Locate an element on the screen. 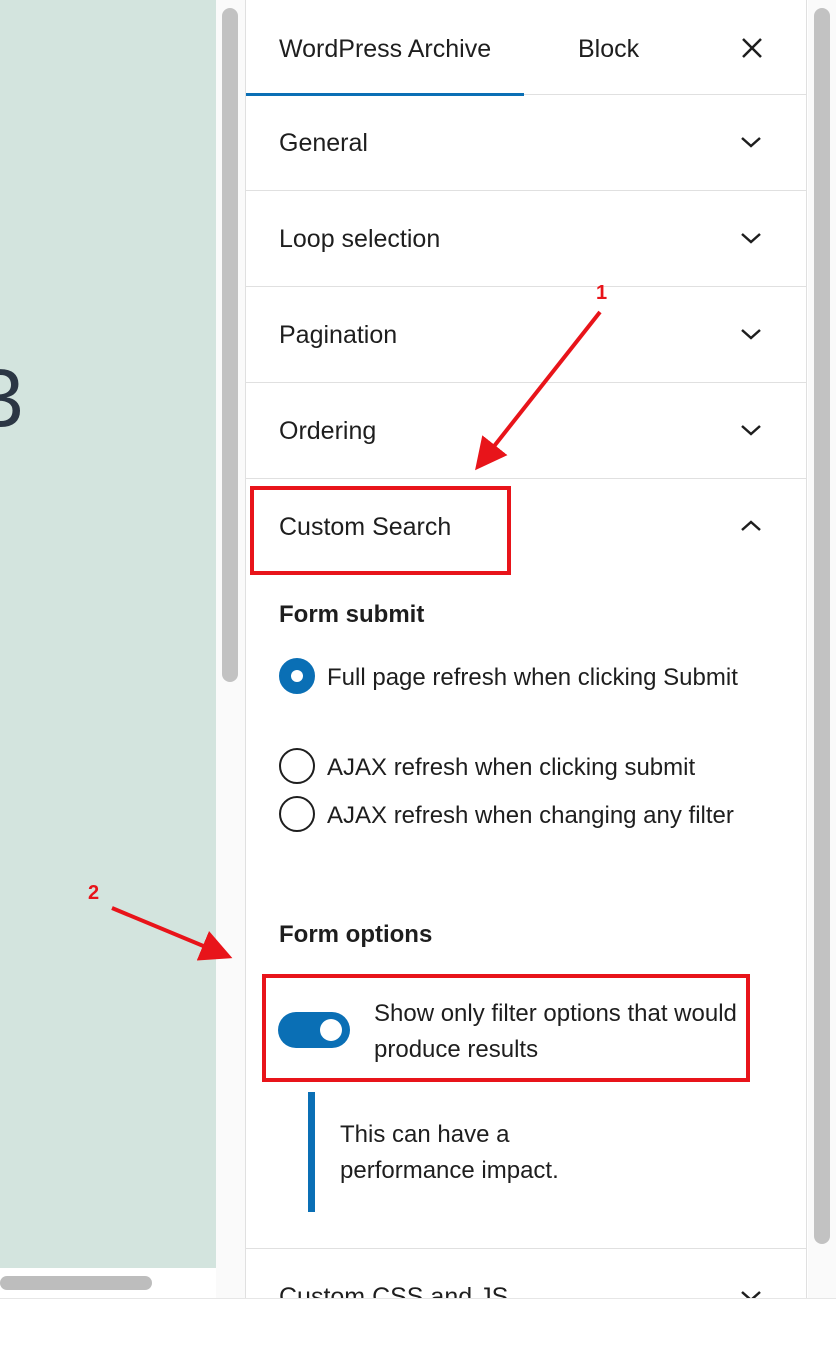 Image resolution: width=836 pixels, height=1349 pixels. bottom-area is located at coordinates (418, 1323).